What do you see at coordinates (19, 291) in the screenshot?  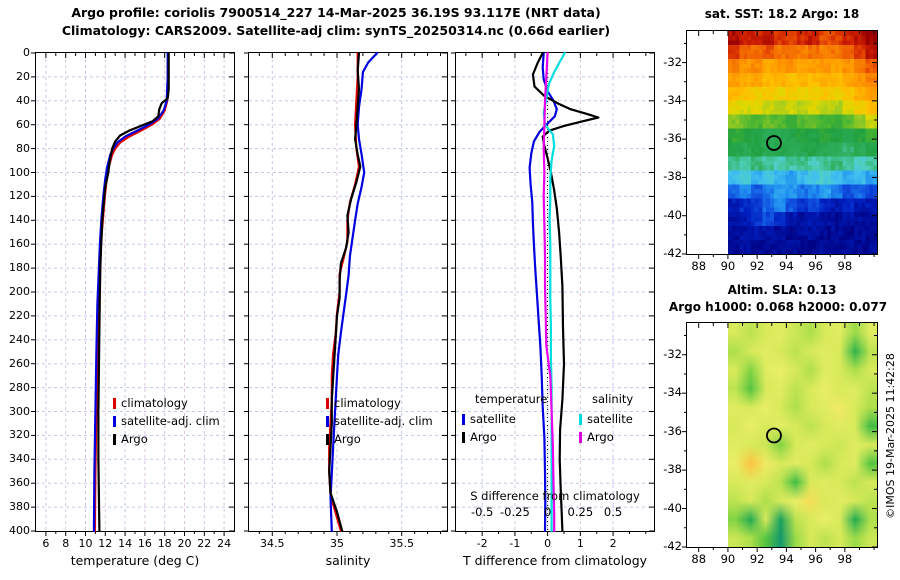 I see `depth-tick-label: 200` at bounding box center [19, 291].